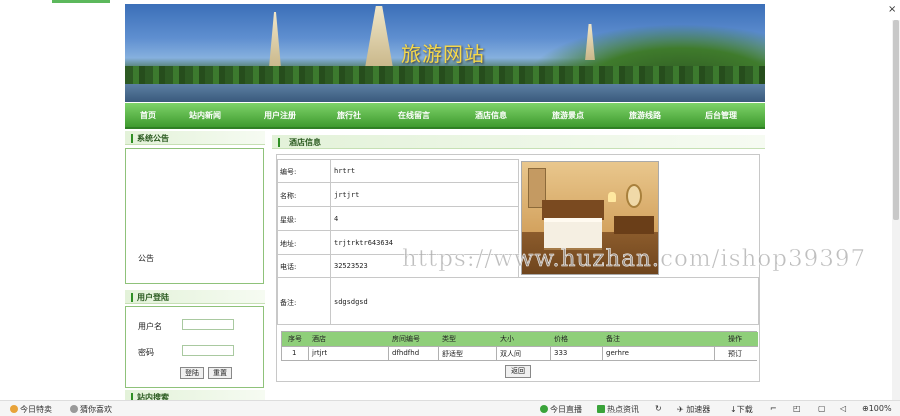 The height and width of the screenshot is (416, 900). What do you see at coordinates (491, 115) in the screenshot?
I see `nav-hotels: 酒店信息` at bounding box center [491, 115].